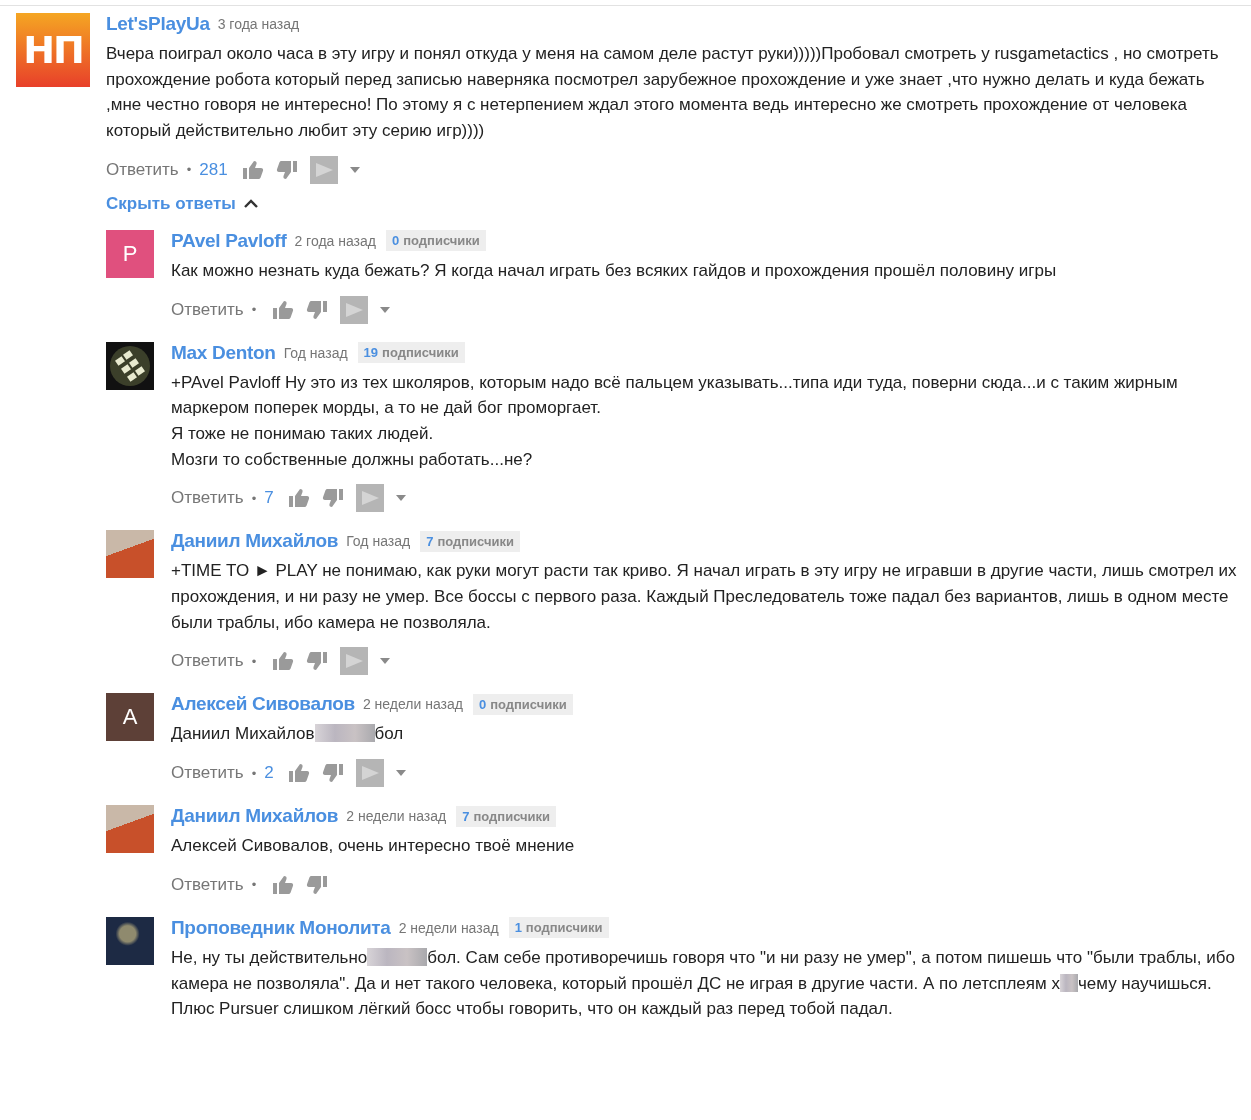 The height and width of the screenshot is (1120, 1251). I want to click on hide-replies-button: Скрыть ответы, so click(182, 203).